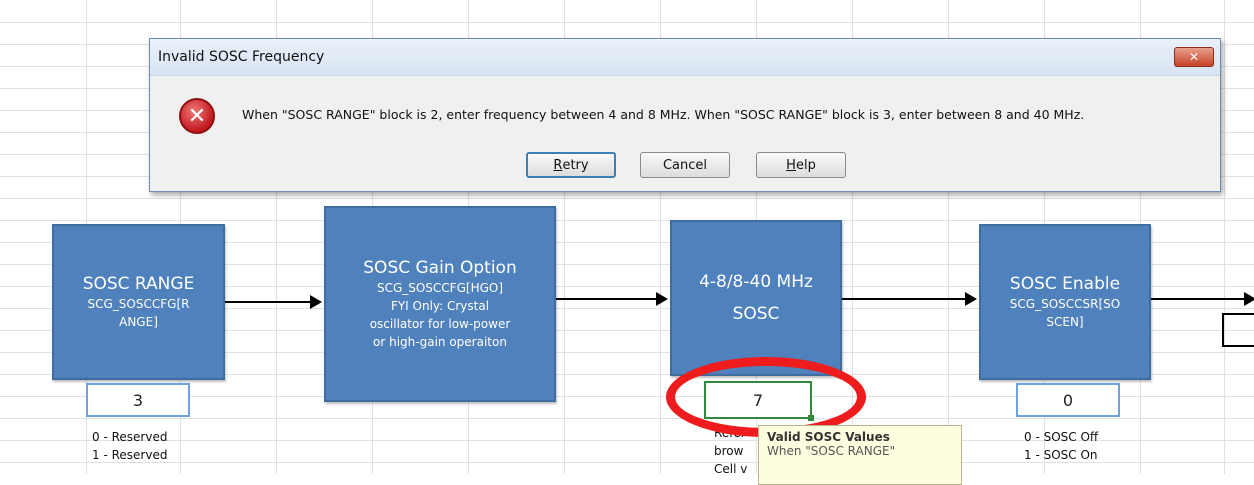 The height and width of the screenshot is (485, 1254). I want to click on enable-options-note: 0 - SOSC Off 1 - SOSC On, so click(1061, 446).